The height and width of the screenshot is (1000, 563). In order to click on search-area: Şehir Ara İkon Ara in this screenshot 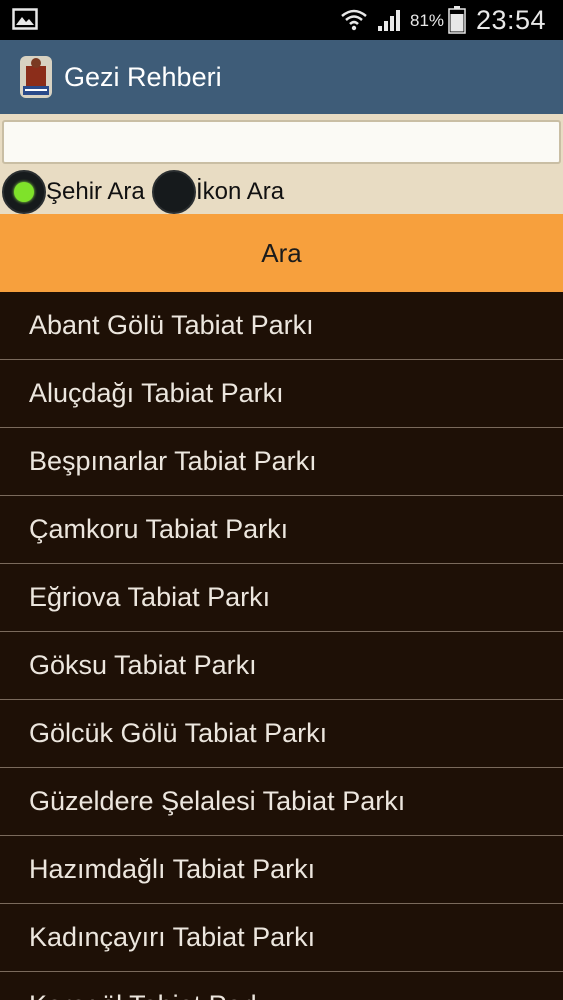, I will do `click(281, 164)`.